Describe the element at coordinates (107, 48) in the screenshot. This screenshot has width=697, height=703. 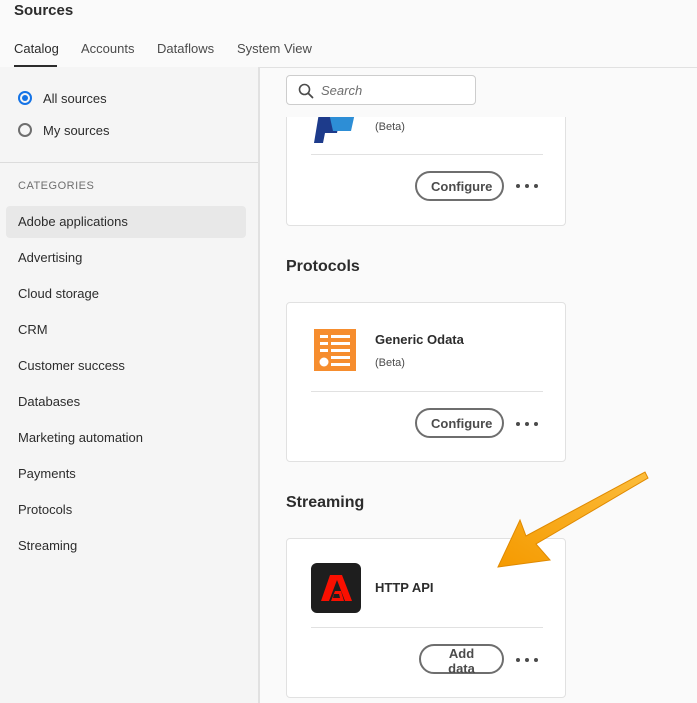
I see `tab-accounts: Accounts` at that location.